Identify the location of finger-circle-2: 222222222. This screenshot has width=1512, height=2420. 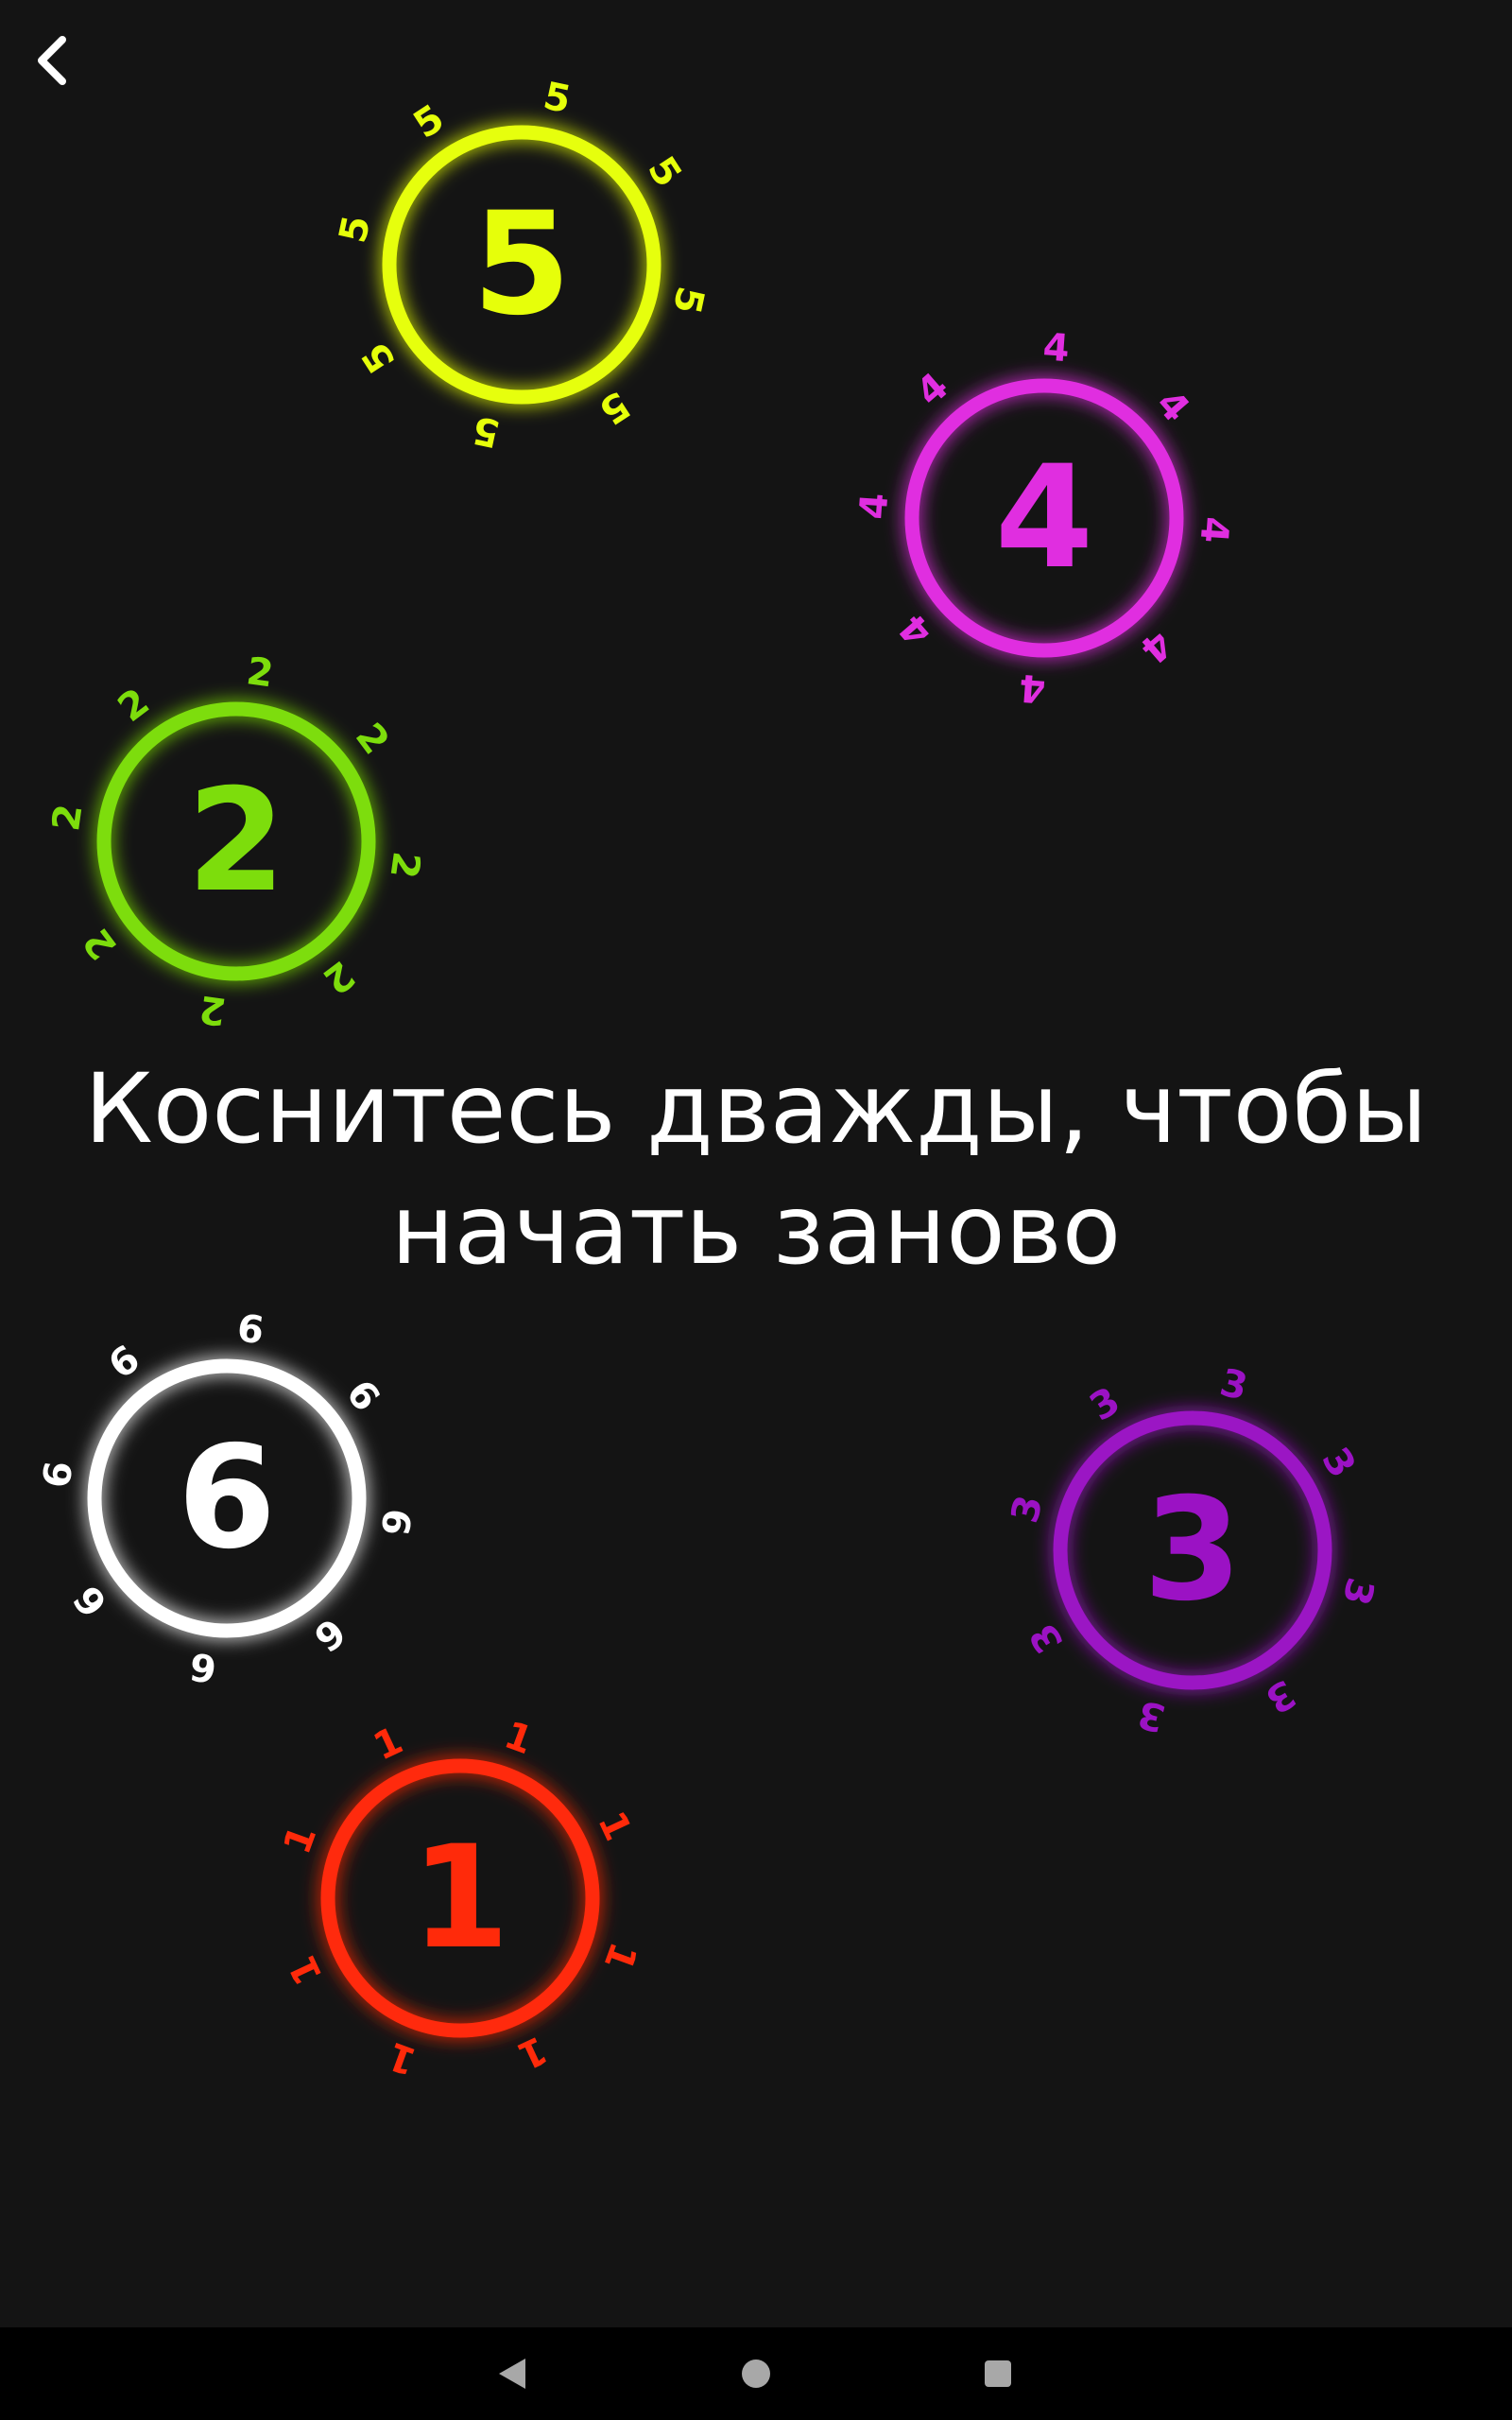
(236, 841).